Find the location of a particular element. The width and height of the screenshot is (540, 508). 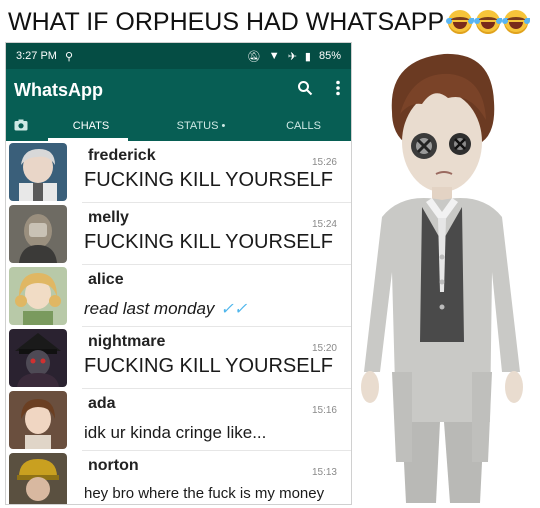

contact-name: melly is located at coordinates (108, 217).